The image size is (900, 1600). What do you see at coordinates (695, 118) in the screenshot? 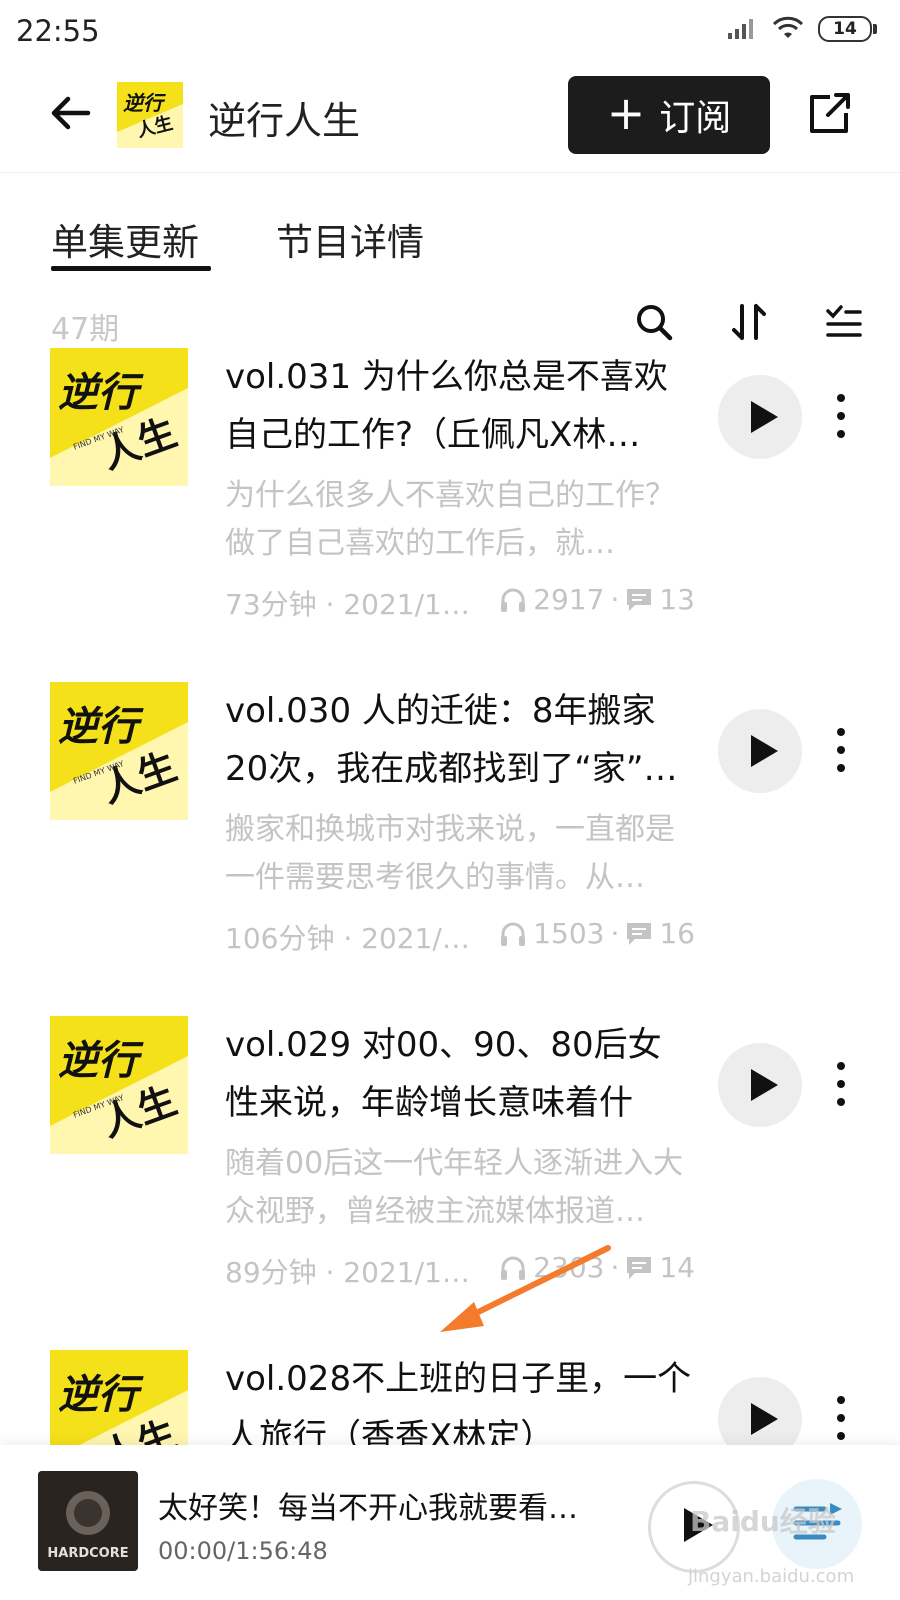
I see `subscribe-label: 订阅` at bounding box center [695, 118].